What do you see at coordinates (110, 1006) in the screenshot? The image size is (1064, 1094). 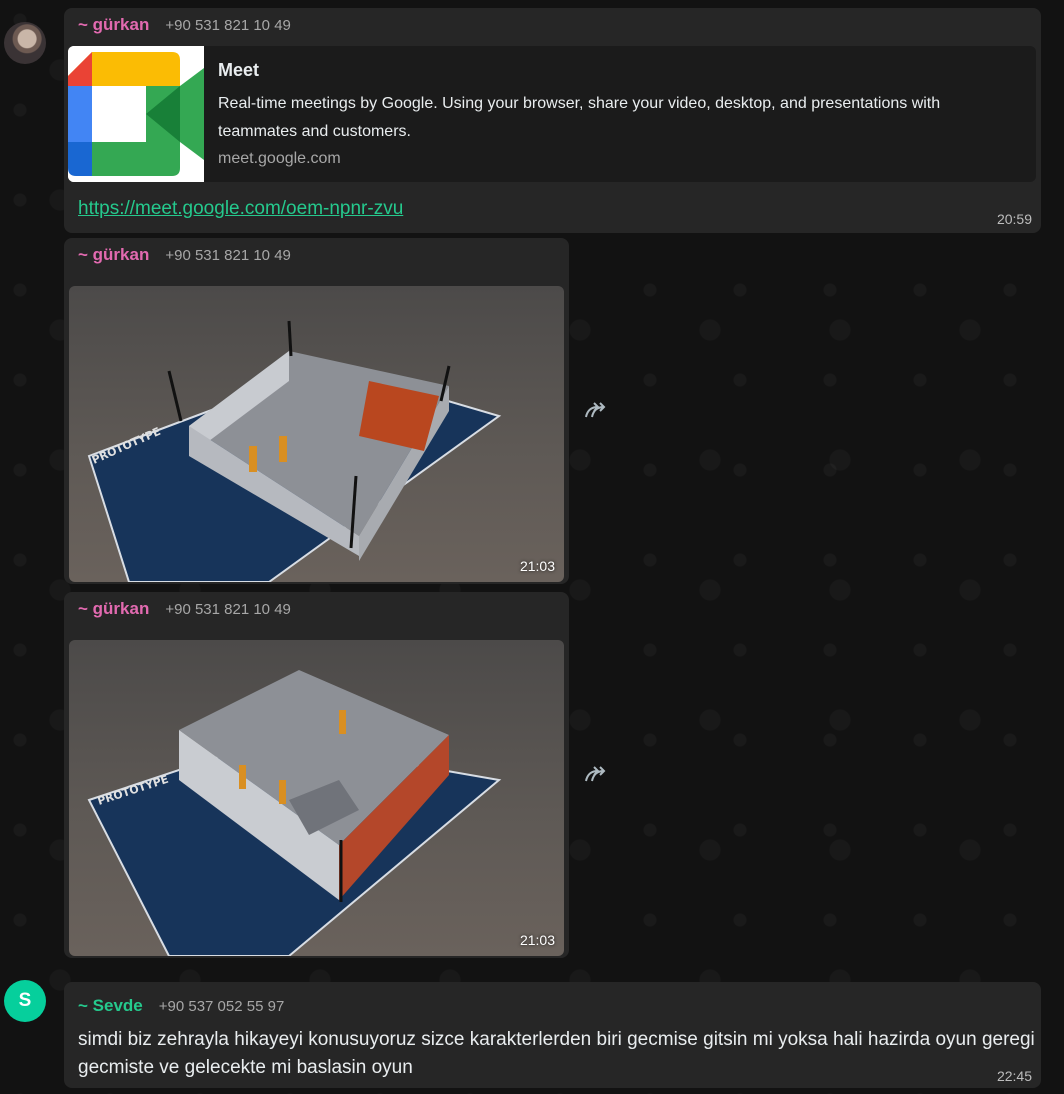 I see `sender-name: ~ Sevde` at bounding box center [110, 1006].